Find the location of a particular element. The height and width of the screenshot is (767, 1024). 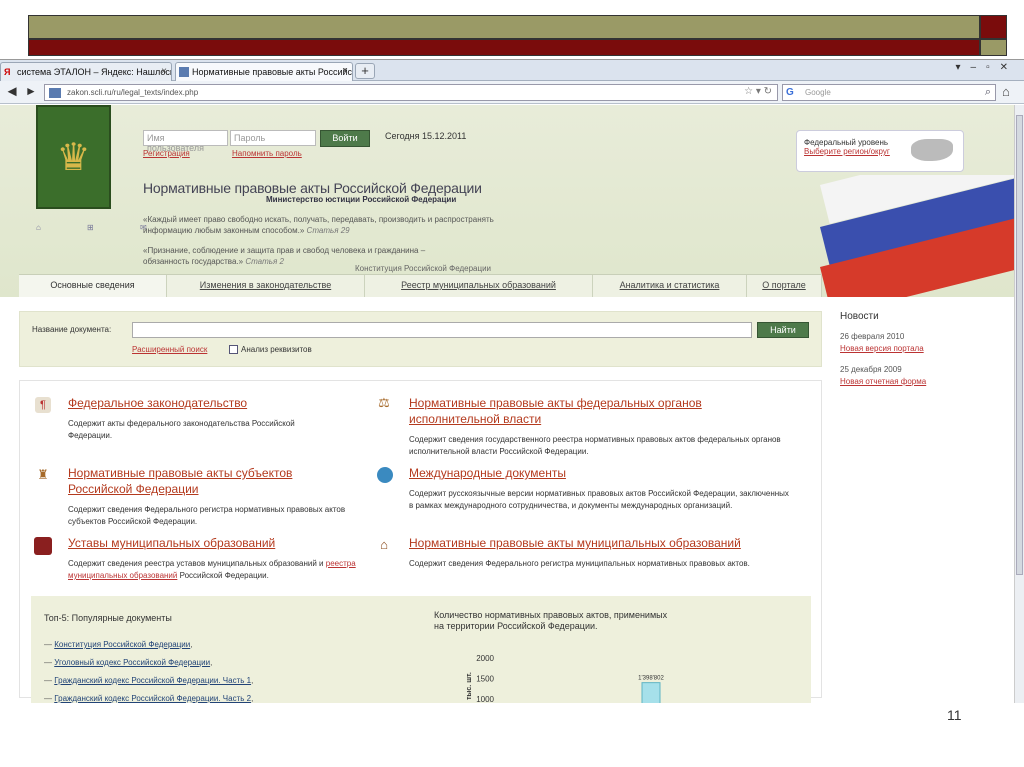

russian-flag-image is located at coordinates (917, 236).